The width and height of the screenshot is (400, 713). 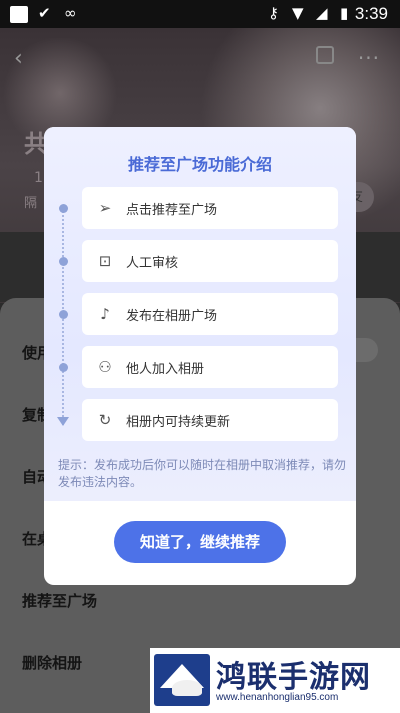 I want to click on users-icon: ⚇, so click(x=105, y=367).